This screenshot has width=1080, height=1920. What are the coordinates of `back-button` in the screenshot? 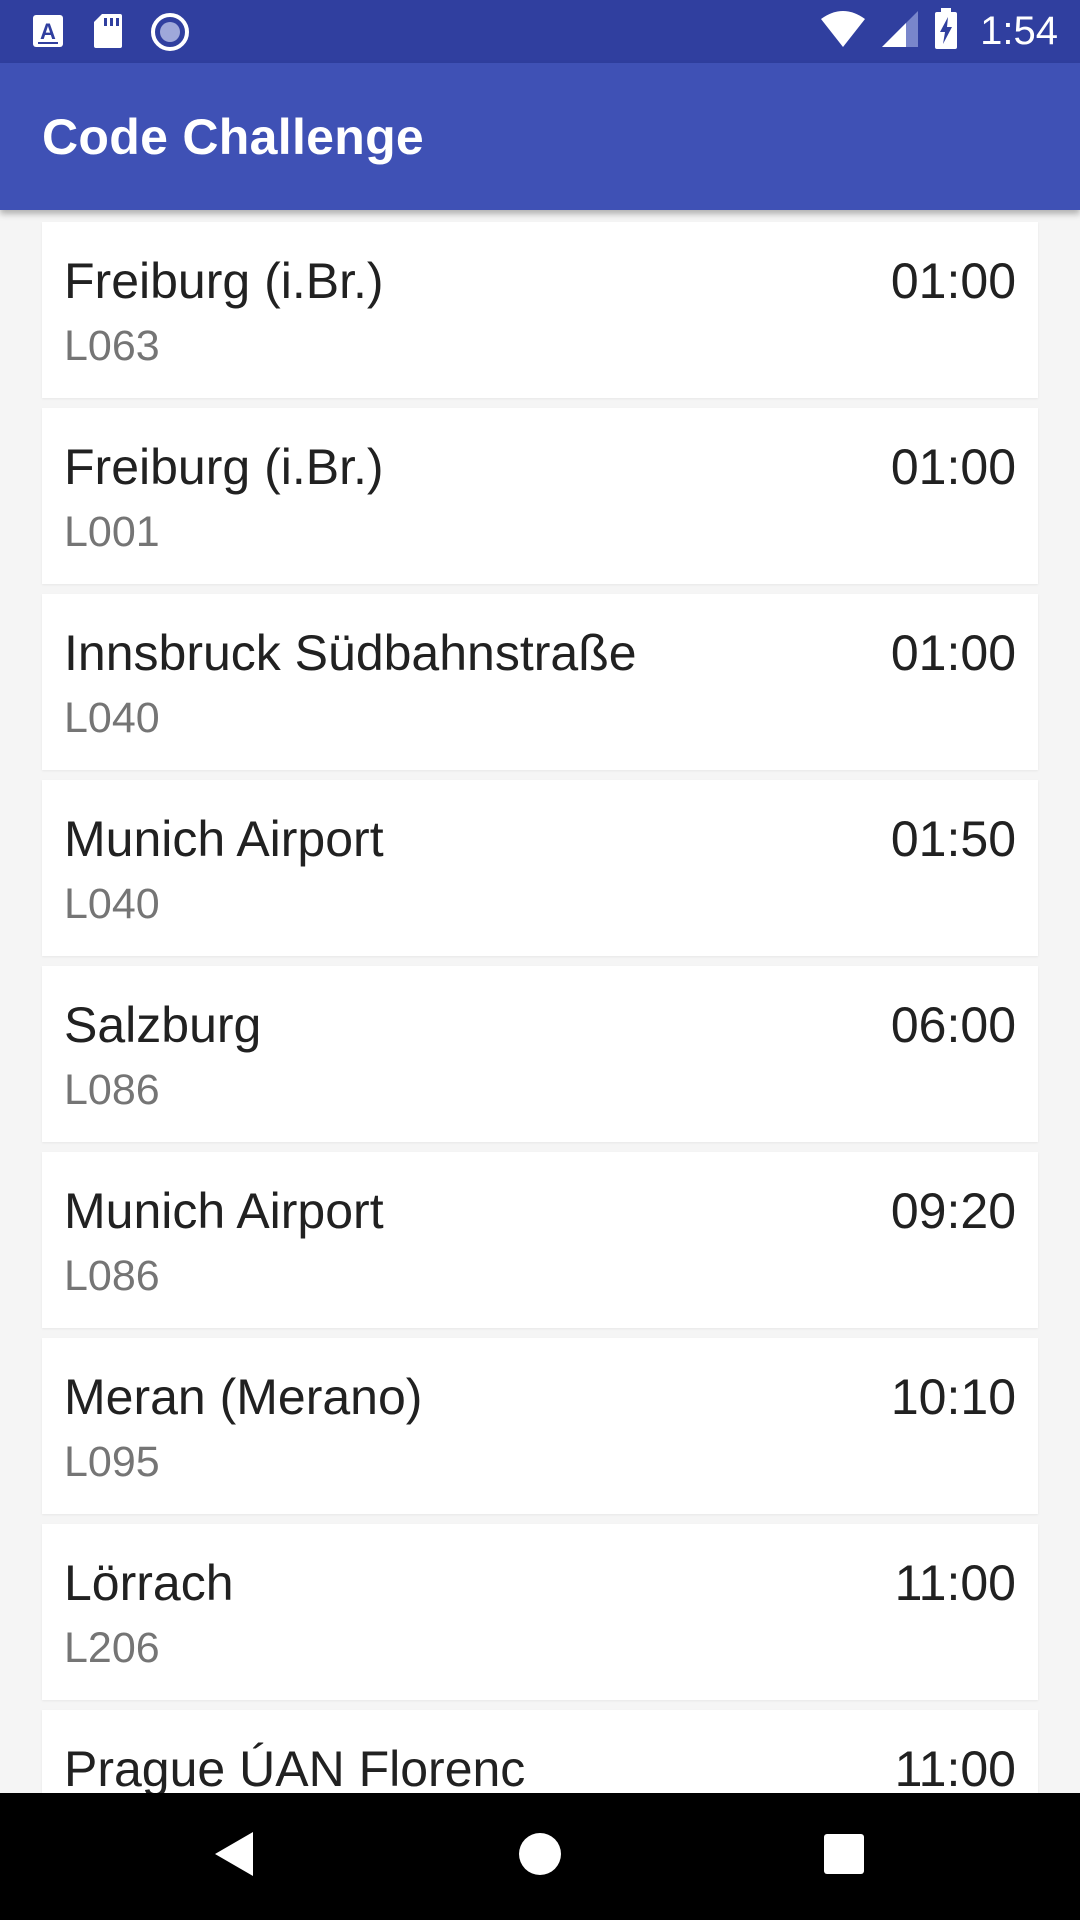 It's located at (235, 1856).